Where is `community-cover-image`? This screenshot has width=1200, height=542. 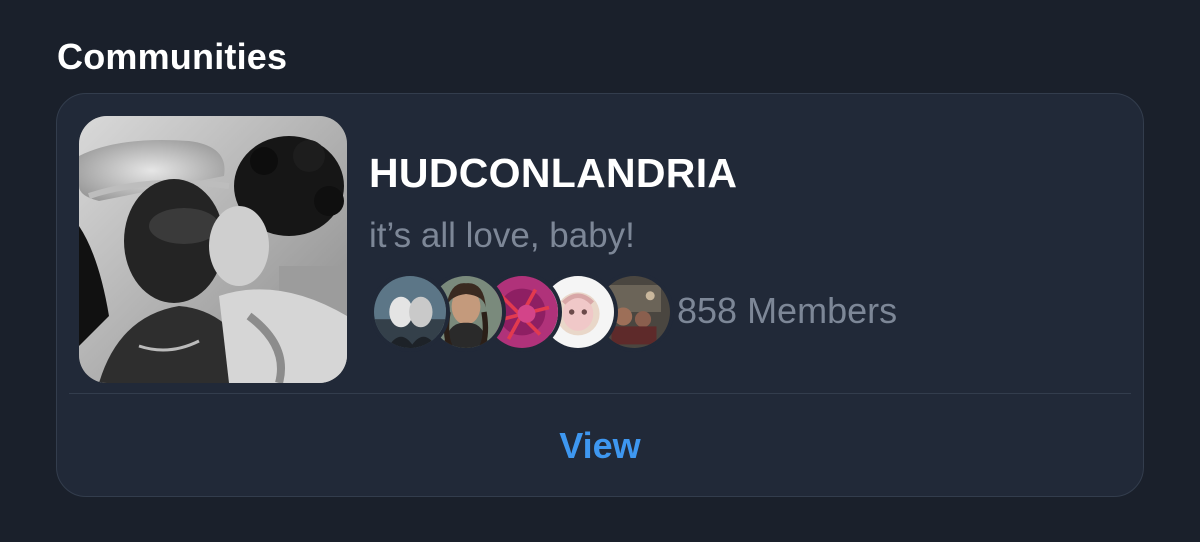 community-cover-image is located at coordinates (213, 249).